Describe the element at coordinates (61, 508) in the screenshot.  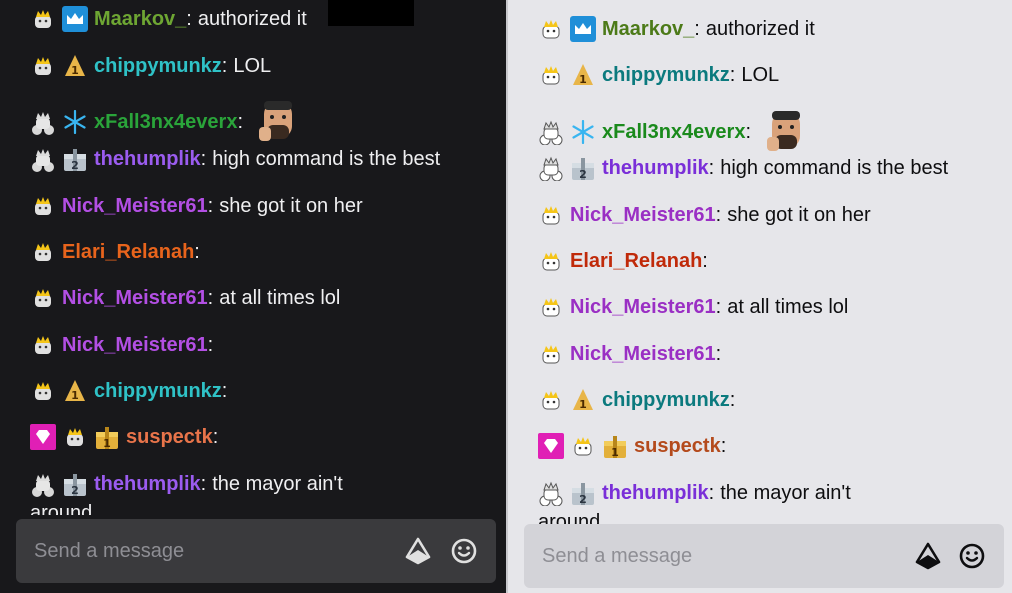
I see `message-text-wrap: around` at that location.